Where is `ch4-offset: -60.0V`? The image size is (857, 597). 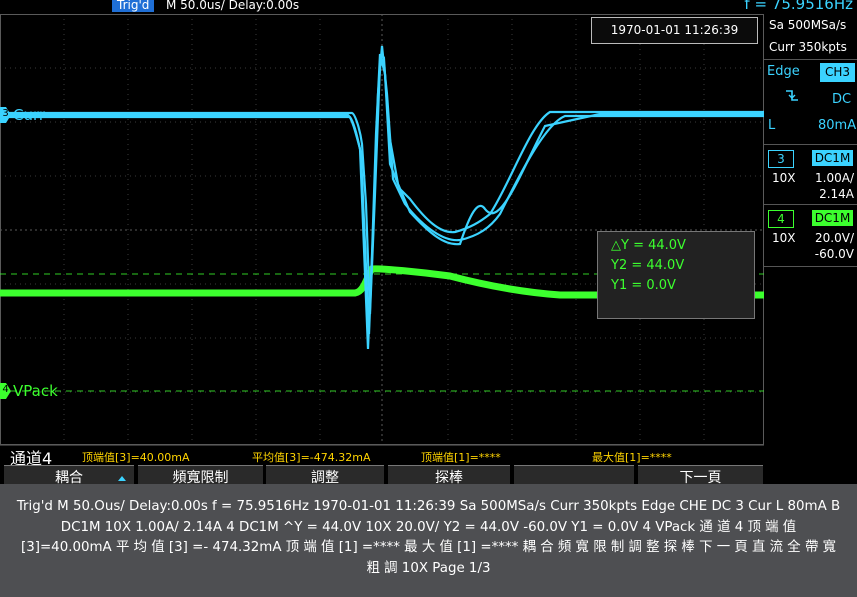
ch4-offset: -60.0V is located at coordinates (834, 254).